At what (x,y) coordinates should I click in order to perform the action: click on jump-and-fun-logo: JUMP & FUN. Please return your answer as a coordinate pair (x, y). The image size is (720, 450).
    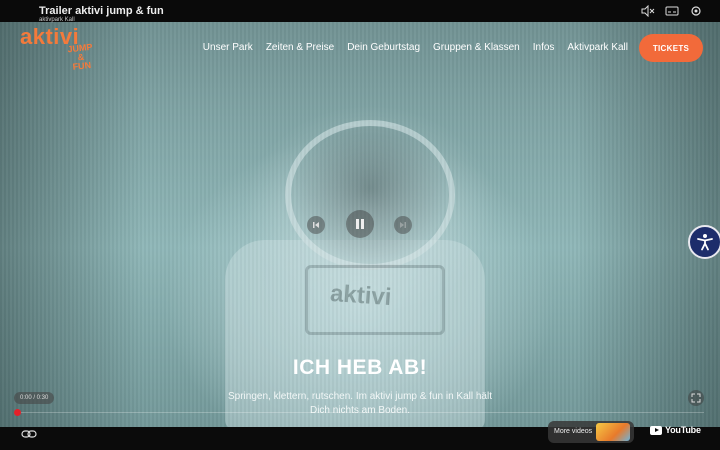
    Looking at the image, I should click on (81, 58).